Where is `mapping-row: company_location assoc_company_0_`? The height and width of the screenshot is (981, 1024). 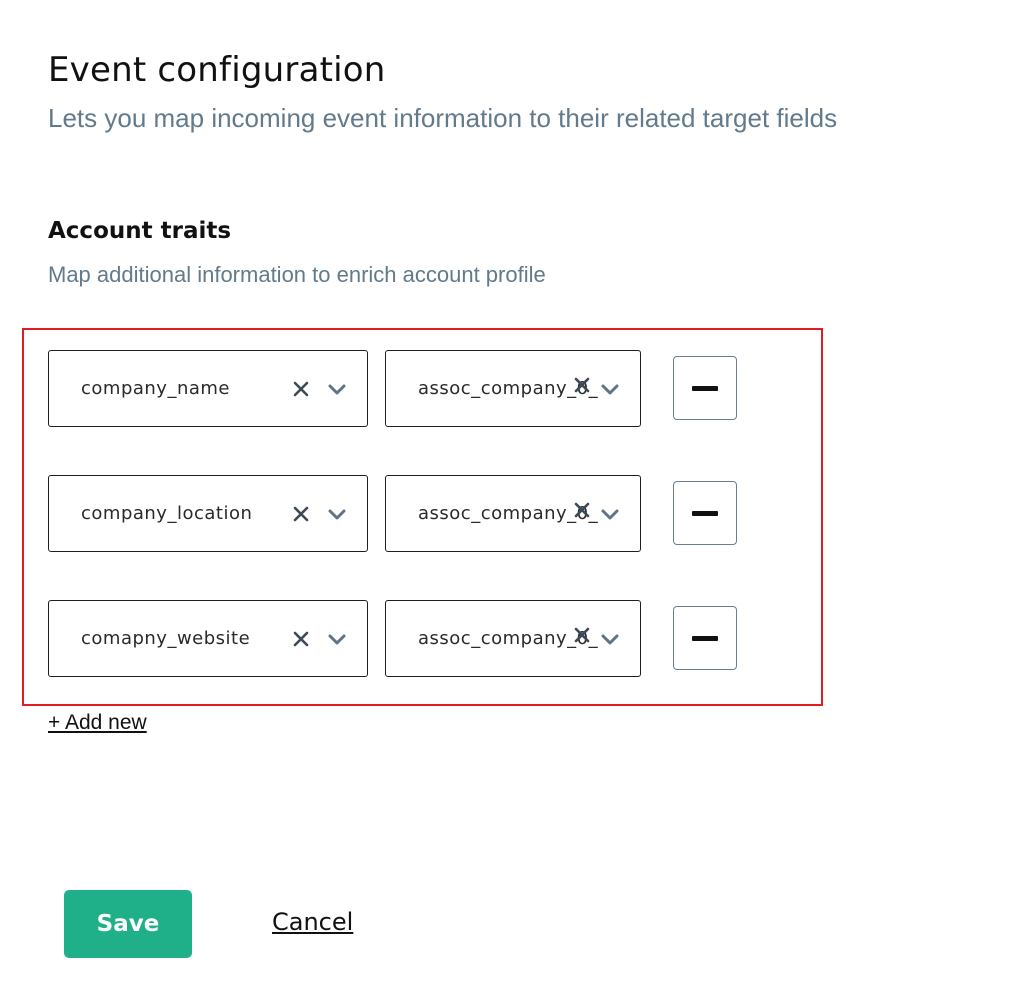 mapping-row: company_location assoc_company_0_ is located at coordinates (393, 513).